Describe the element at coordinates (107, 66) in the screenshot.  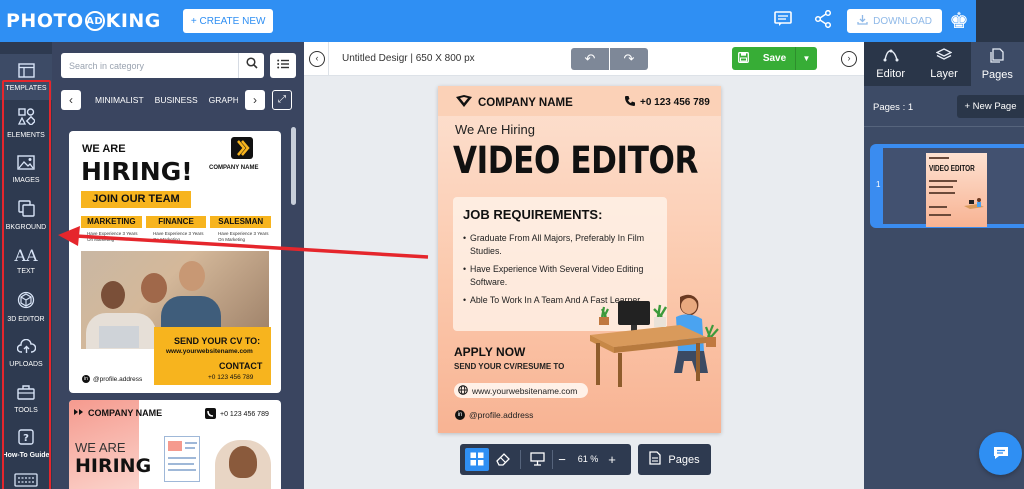
I see `search-placeholder: Search in category` at that location.